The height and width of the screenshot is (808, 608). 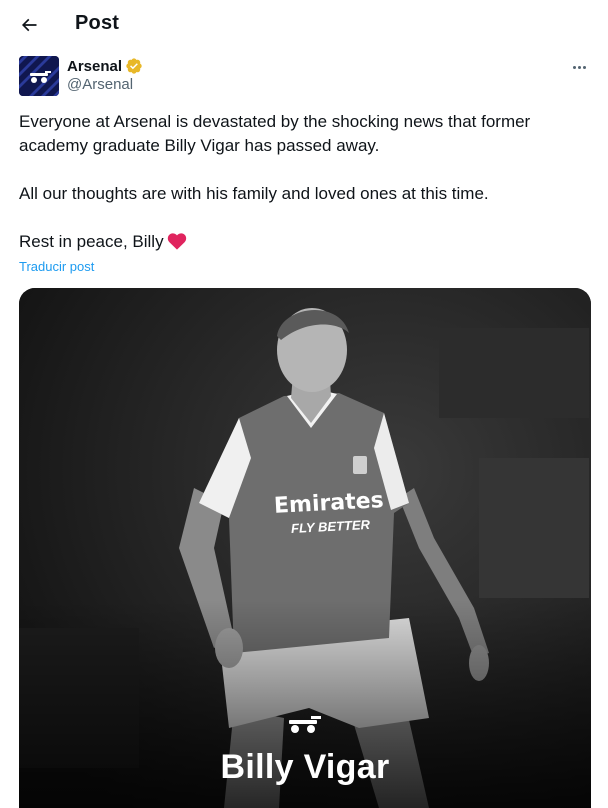 I want to click on arsenal-logo-icon, so click(x=39, y=76).